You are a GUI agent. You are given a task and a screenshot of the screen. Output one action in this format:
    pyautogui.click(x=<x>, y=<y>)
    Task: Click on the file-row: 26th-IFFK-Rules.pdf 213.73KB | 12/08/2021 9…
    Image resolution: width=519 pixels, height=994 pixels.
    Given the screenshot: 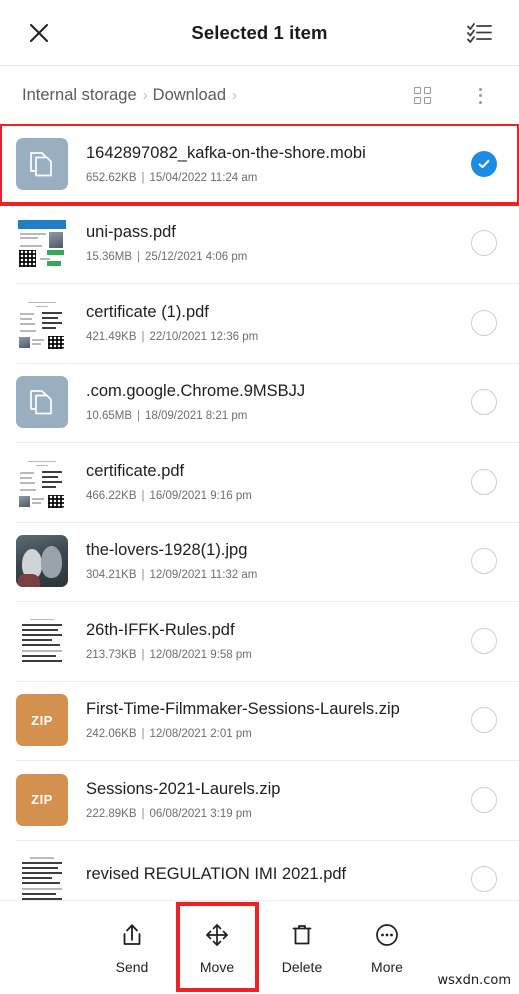 What is the action you would take?
    pyautogui.click(x=259, y=641)
    